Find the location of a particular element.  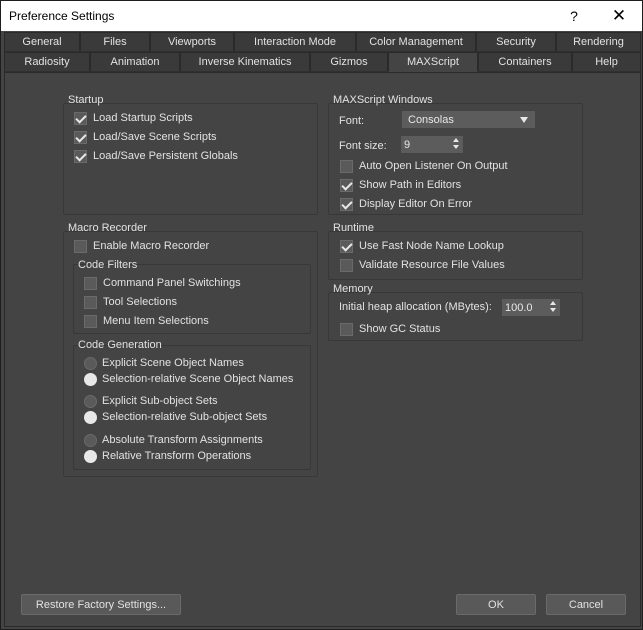

font-label: Font: is located at coordinates (352, 121).